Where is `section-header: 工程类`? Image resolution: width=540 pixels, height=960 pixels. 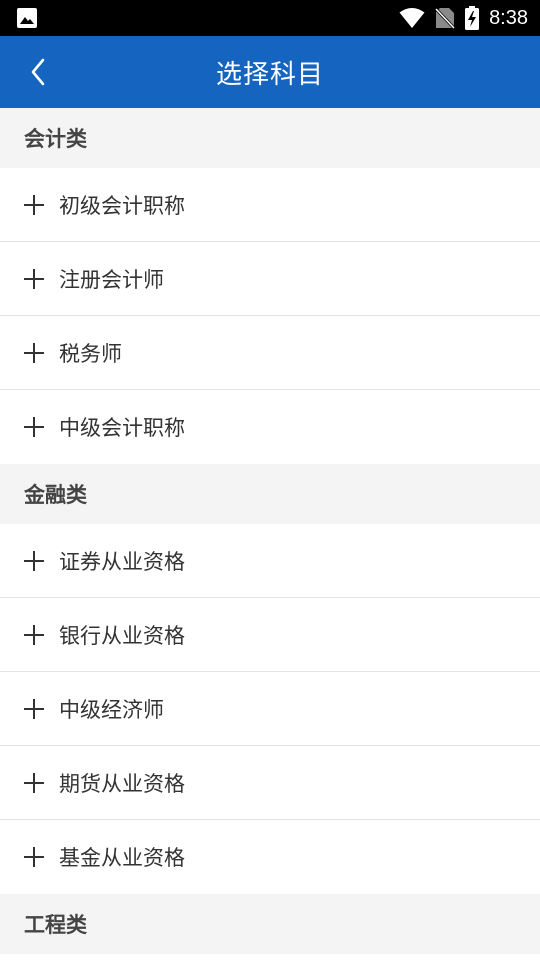
section-header: 工程类 is located at coordinates (270, 924).